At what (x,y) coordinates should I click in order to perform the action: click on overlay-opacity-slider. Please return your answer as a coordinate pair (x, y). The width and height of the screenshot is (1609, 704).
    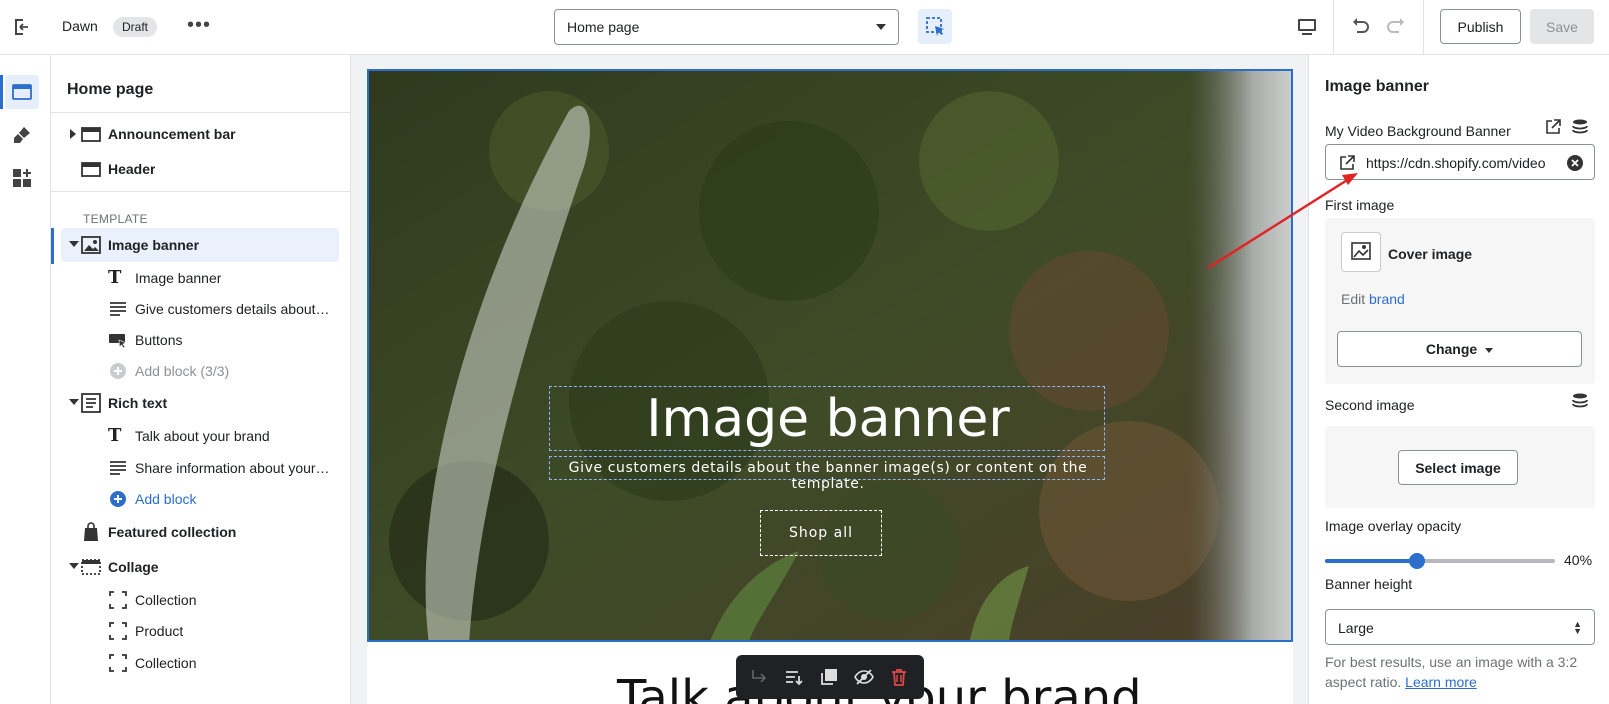
    Looking at the image, I should click on (1440, 561).